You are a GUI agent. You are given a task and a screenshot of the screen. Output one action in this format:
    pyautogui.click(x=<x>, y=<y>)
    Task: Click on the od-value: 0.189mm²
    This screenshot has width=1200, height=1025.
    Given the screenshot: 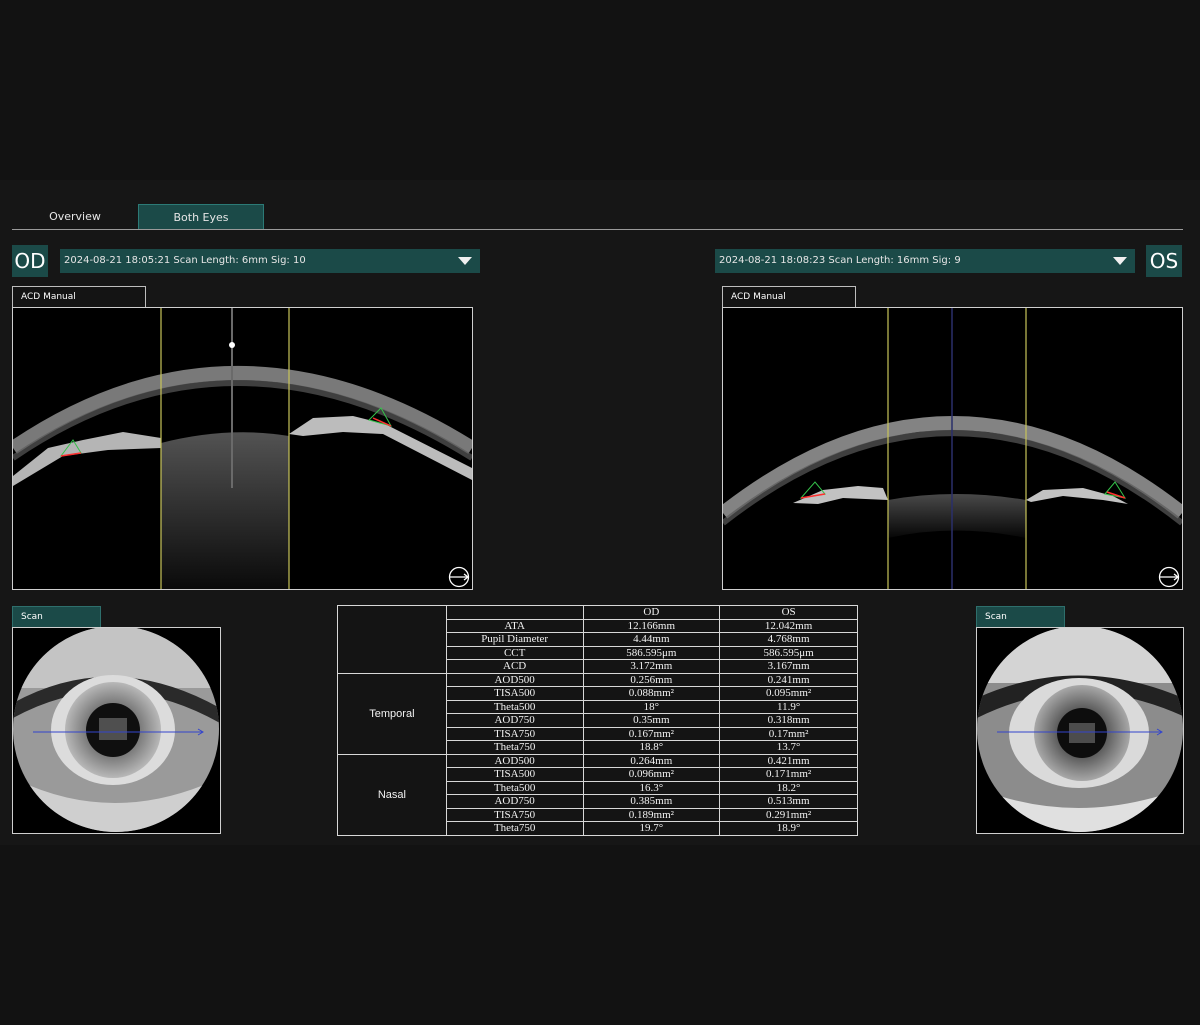 What is the action you would take?
    pyautogui.click(x=651, y=814)
    